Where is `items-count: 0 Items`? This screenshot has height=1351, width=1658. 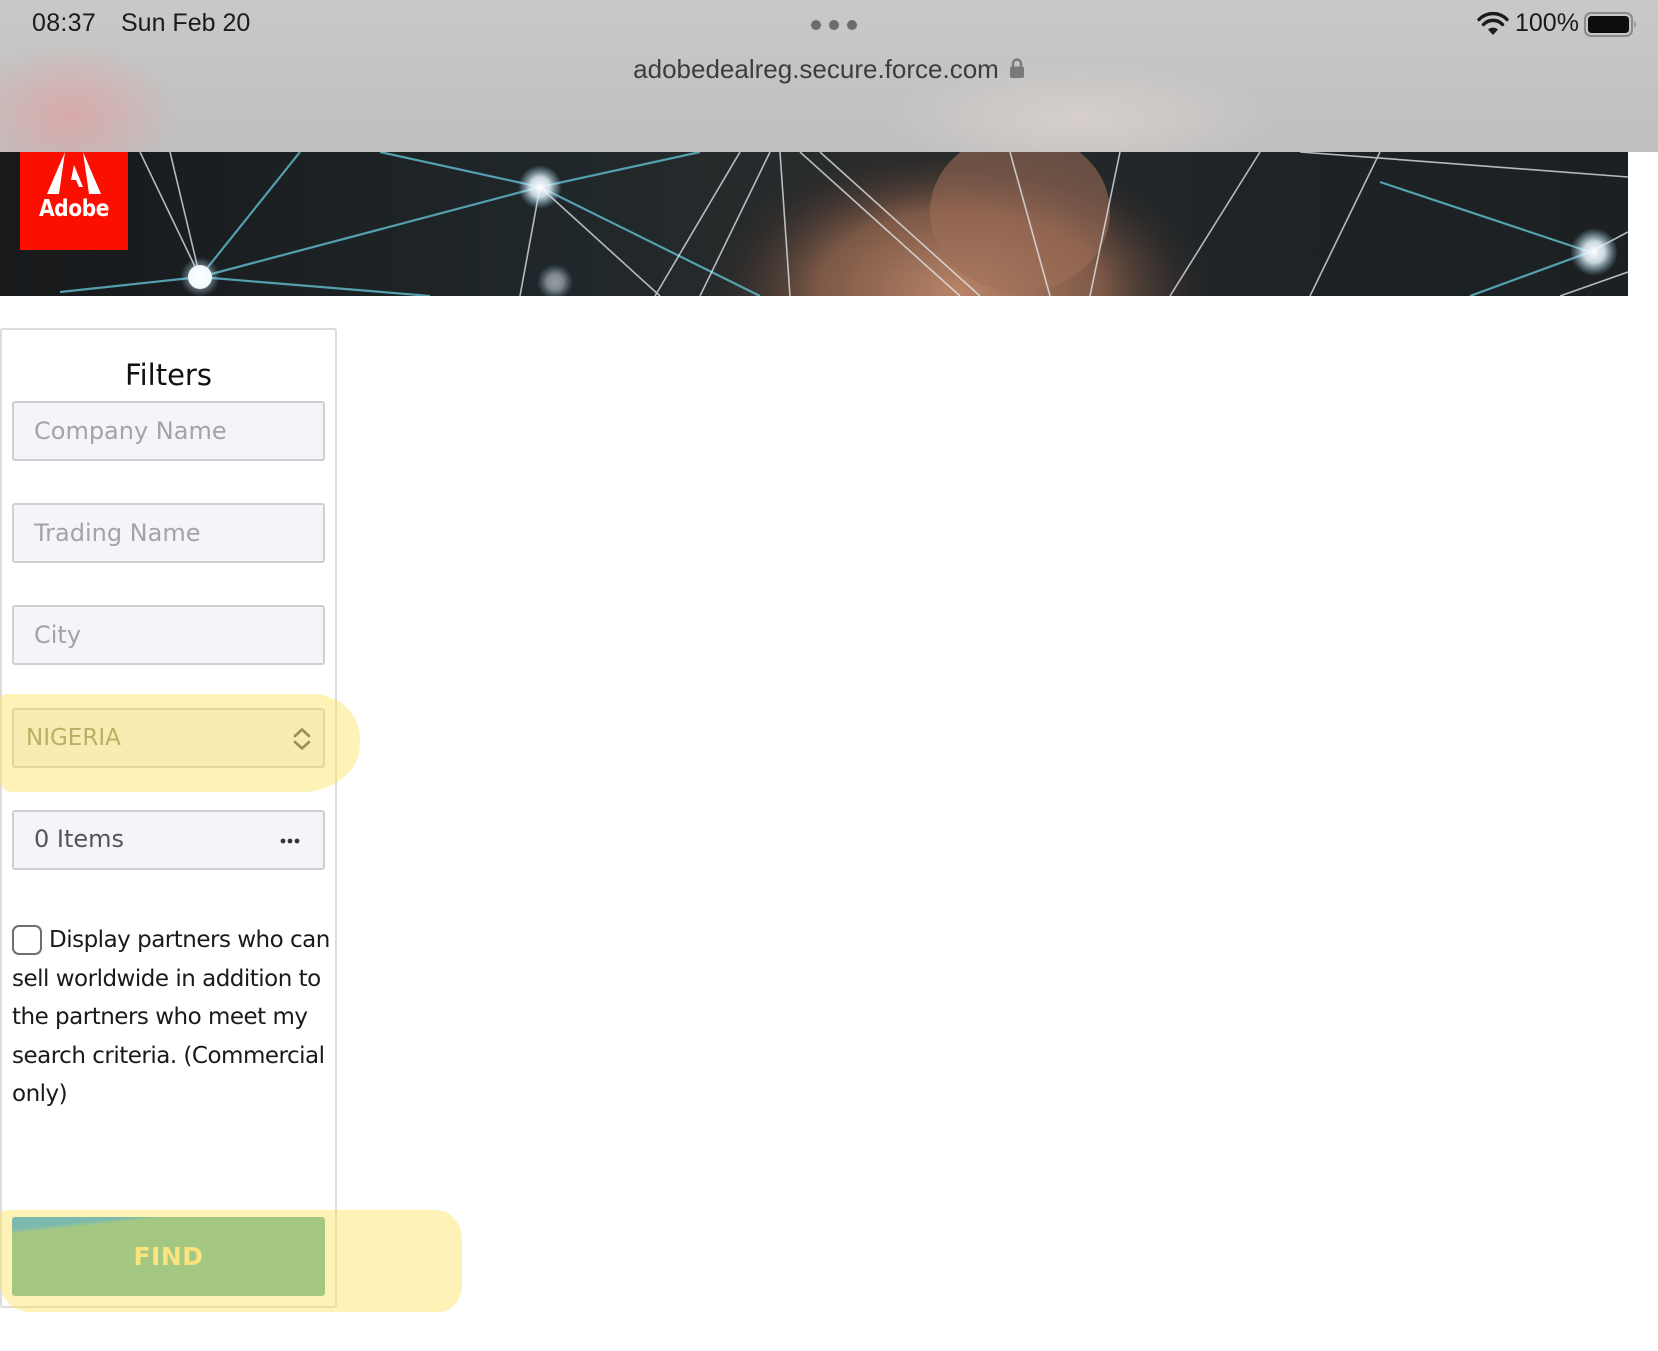
items-count: 0 Items is located at coordinates (79, 839).